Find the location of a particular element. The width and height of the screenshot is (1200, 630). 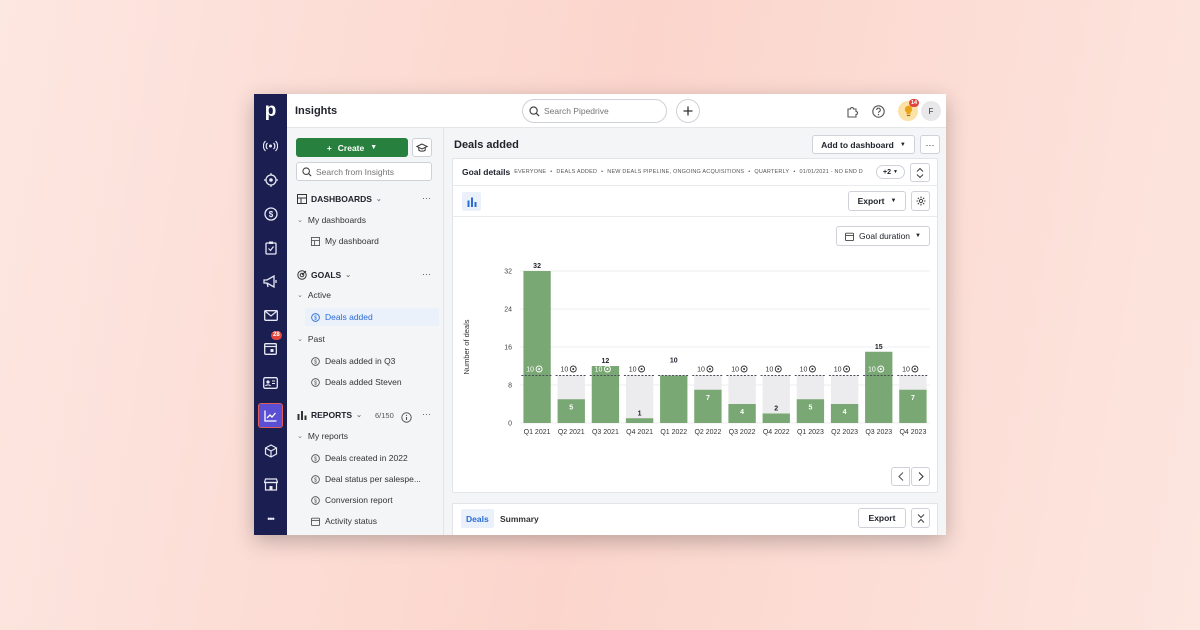

sidebar-item-label: Deals added Steven is located at coordinates (363, 382).